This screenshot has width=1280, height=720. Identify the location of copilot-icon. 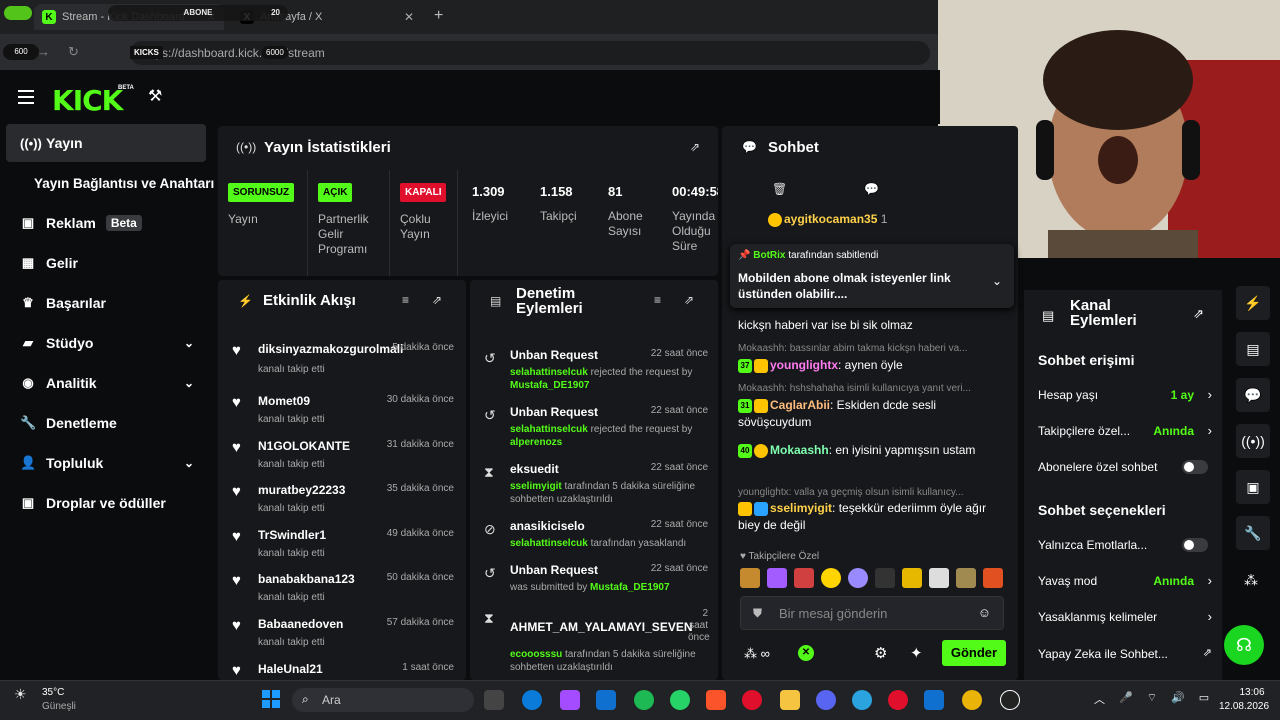
(570, 700).